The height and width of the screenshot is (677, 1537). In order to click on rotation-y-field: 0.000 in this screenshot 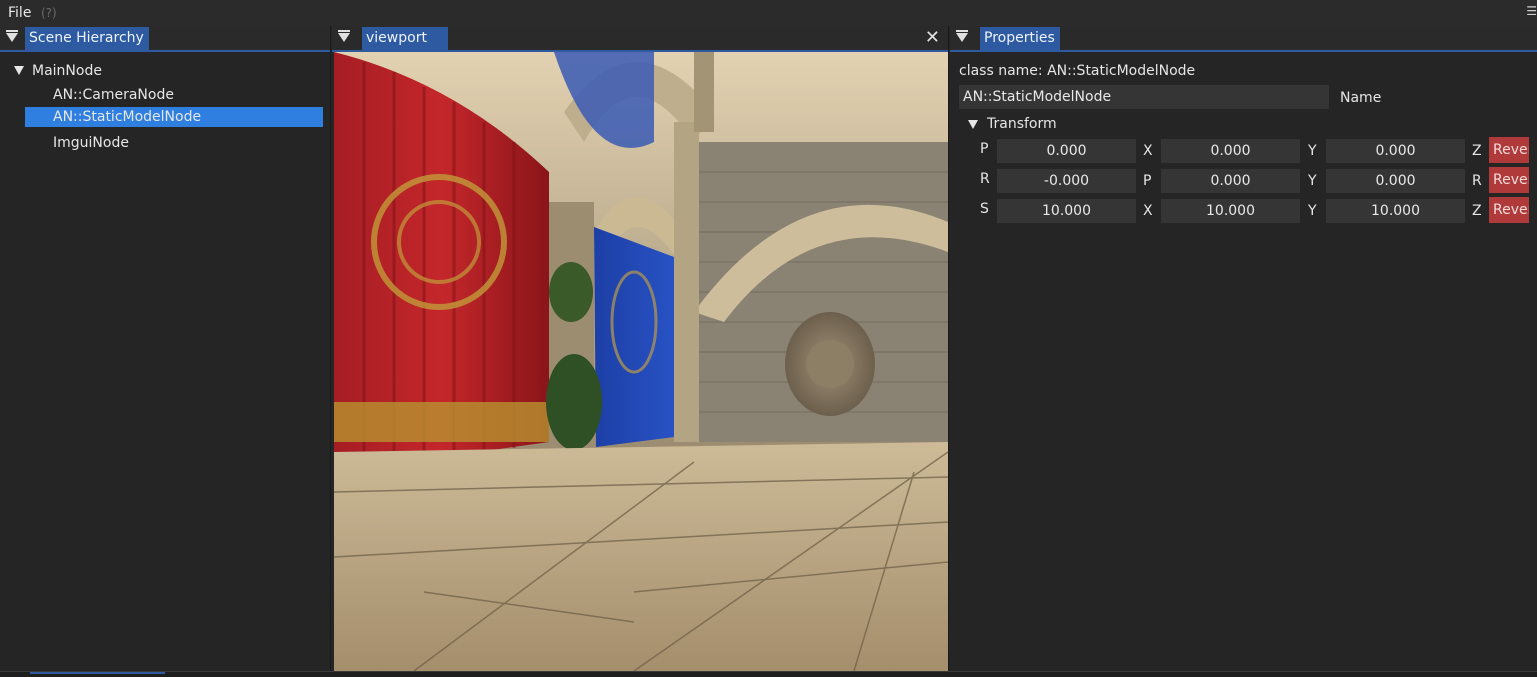, I will do `click(1230, 181)`.